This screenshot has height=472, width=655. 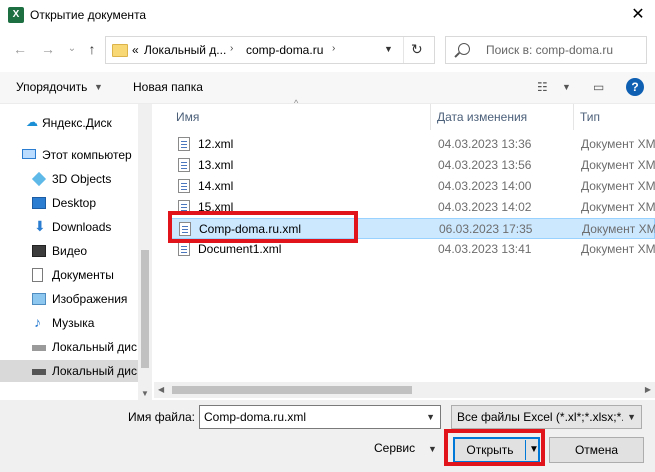 What do you see at coordinates (69, 155) in the screenshot?
I see `sidebar-item-this-pc: Этот компьютер` at bounding box center [69, 155].